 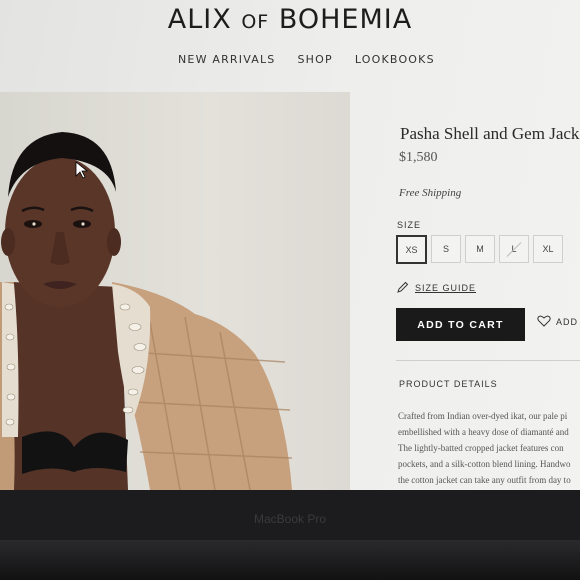 I want to click on divider, so click(x=488, y=360).